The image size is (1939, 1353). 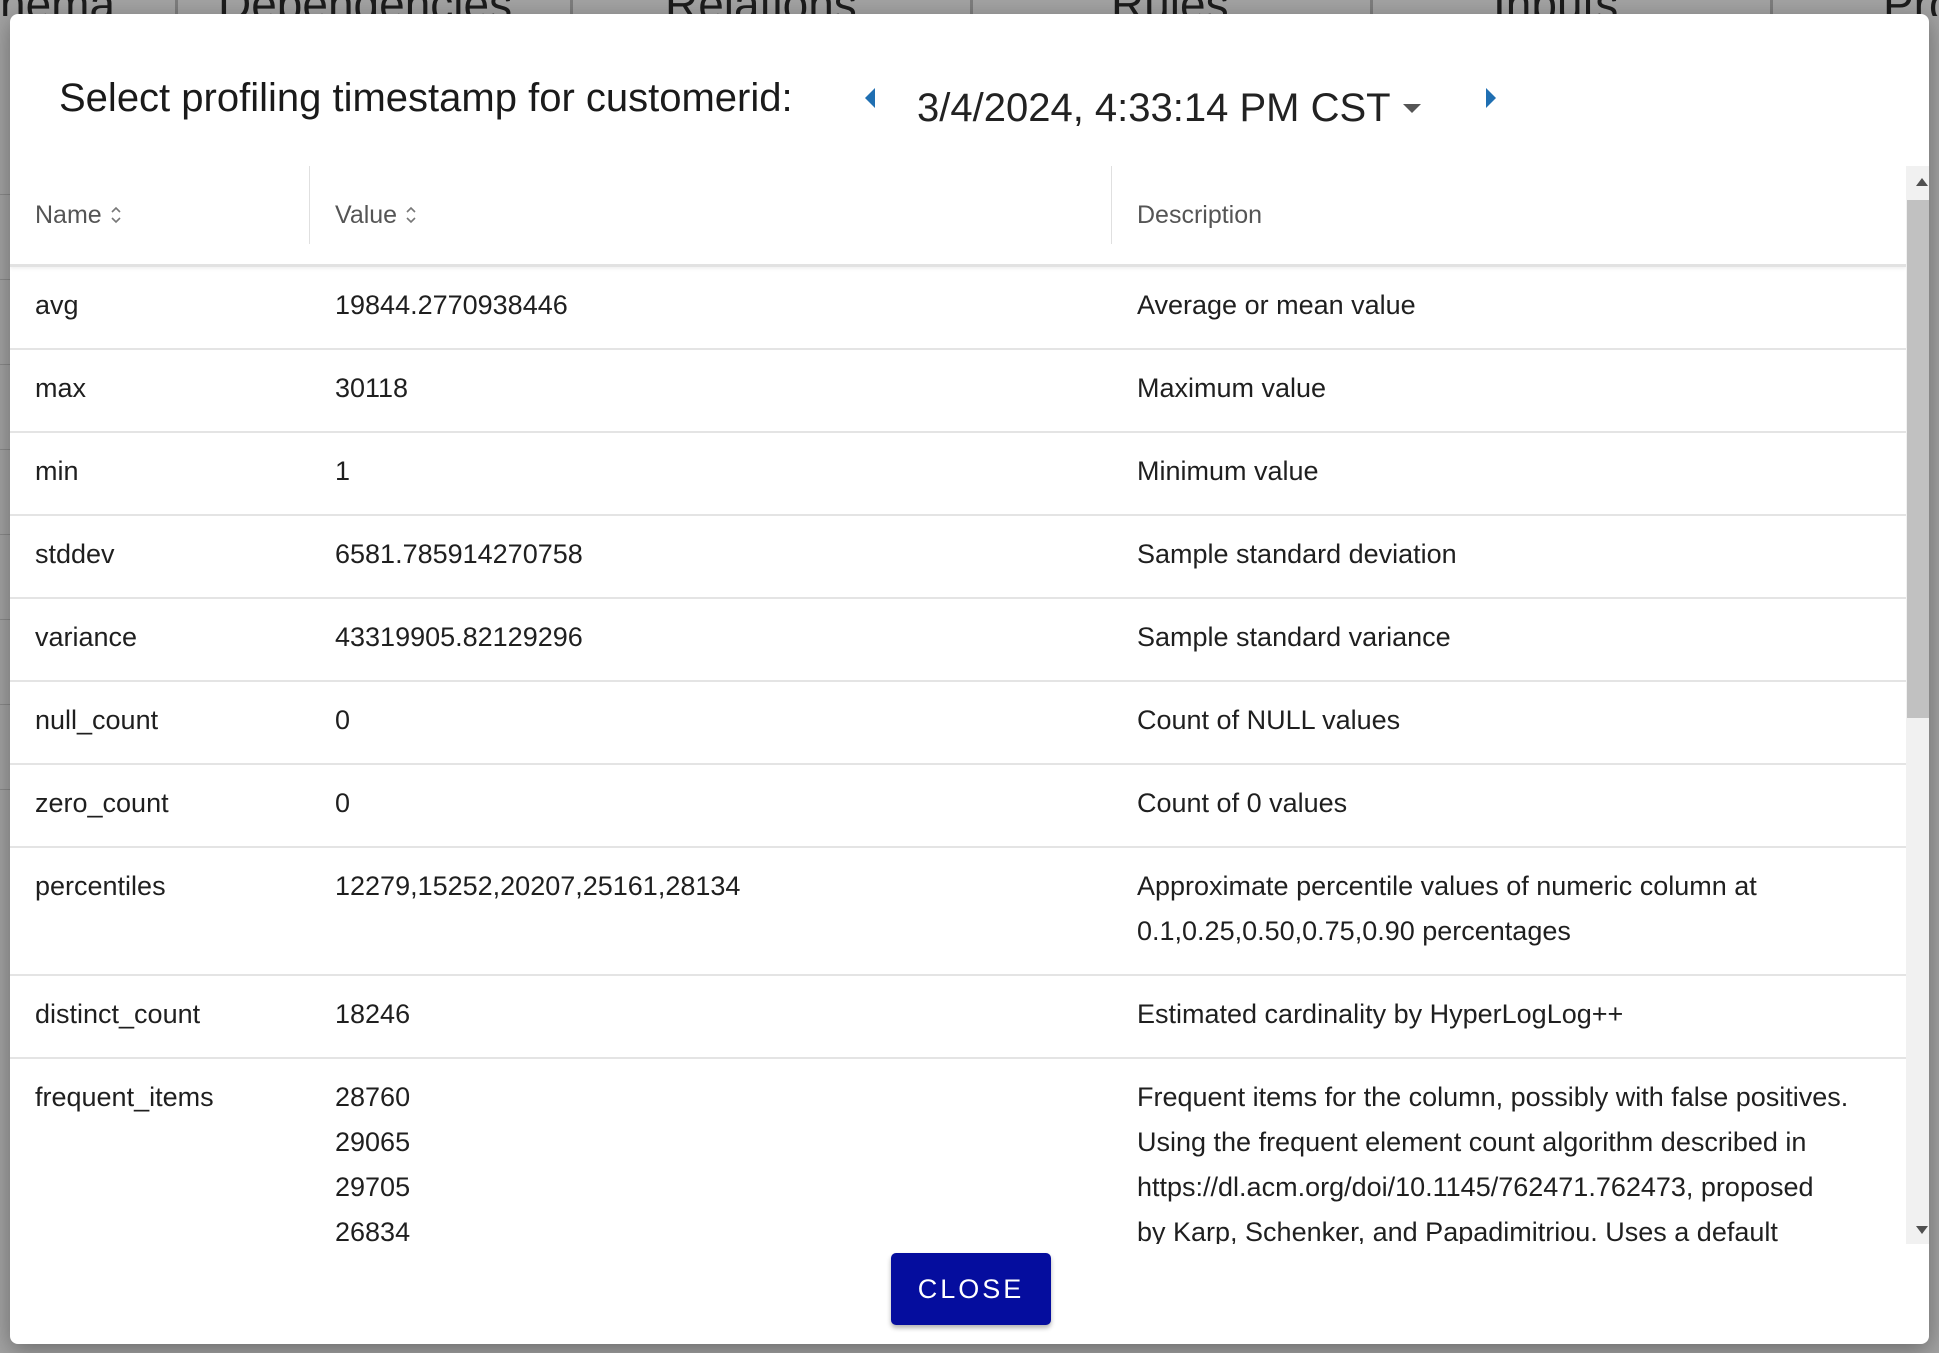 I want to click on cell-description: Maximum value, so click(x=1521, y=380).